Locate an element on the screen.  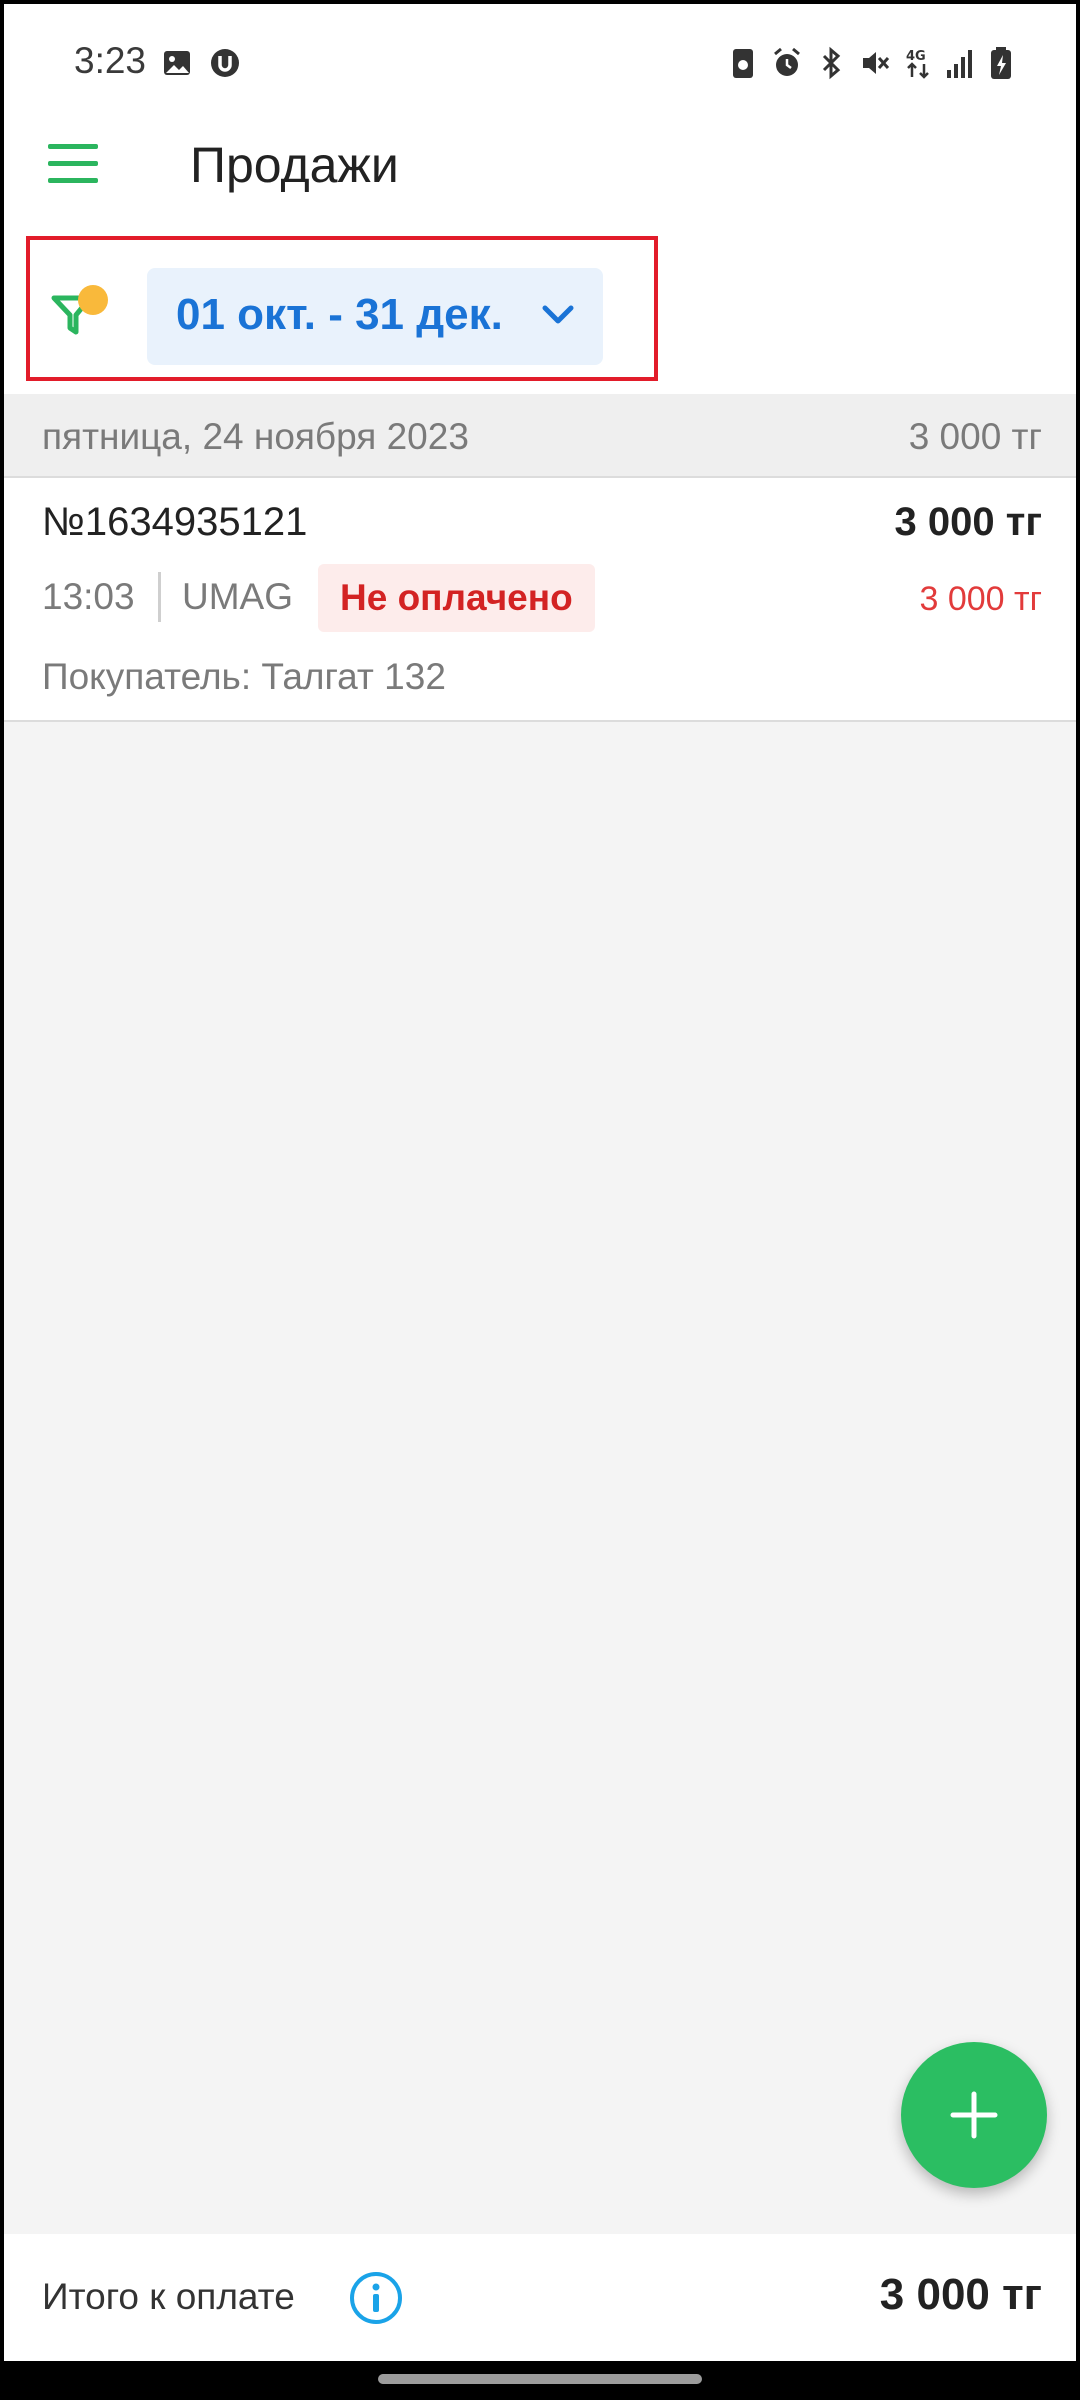
umag-notification-icon is located at coordinates (225, 63).